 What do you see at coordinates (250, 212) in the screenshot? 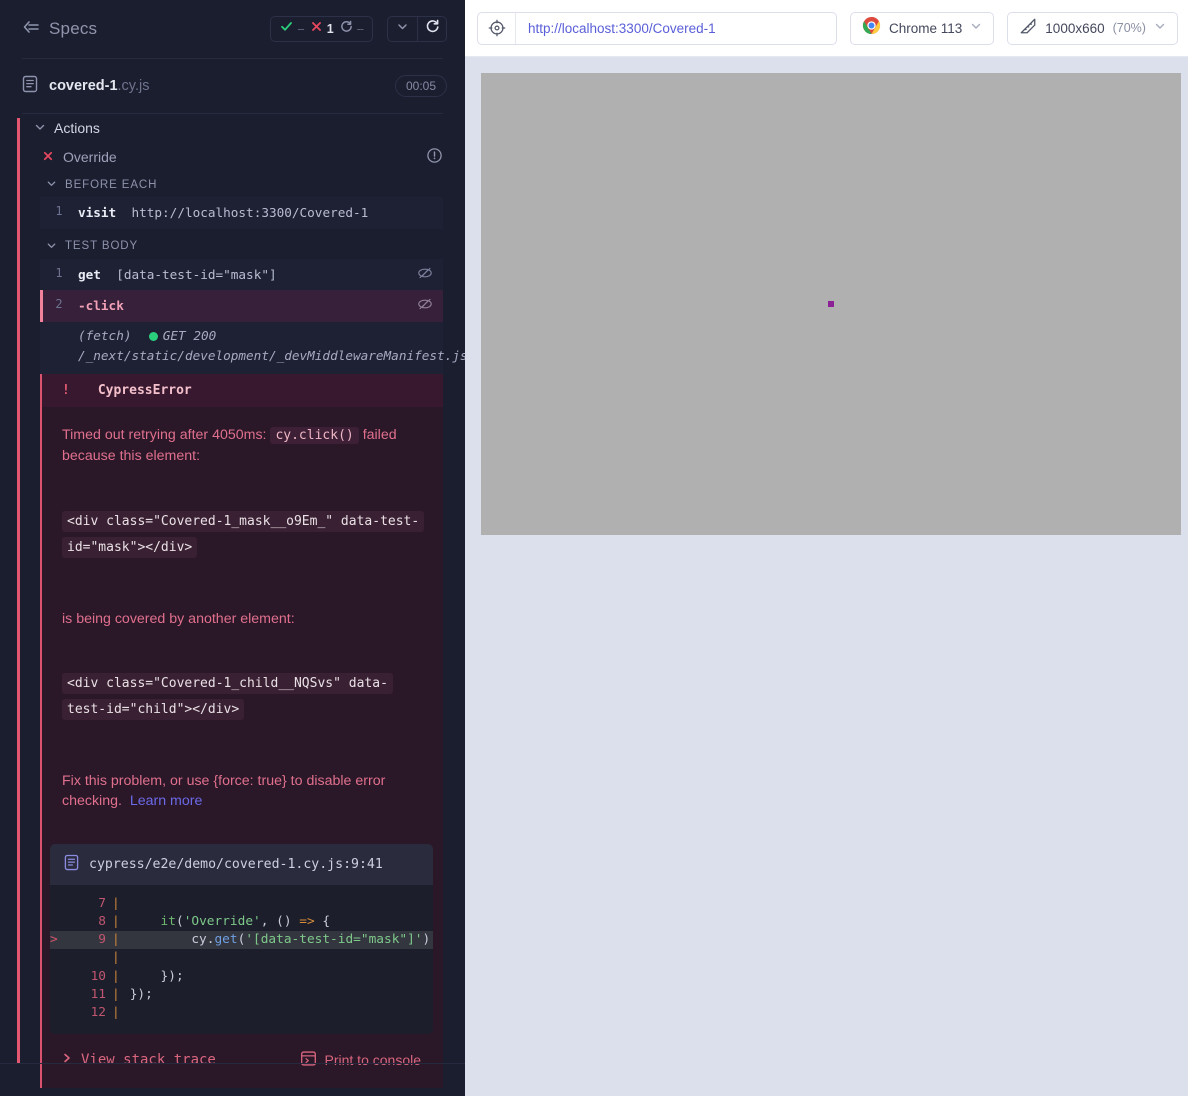
I see `command-arg: http://localhost:3300/Covered-1` at bounding box center [250, 212].